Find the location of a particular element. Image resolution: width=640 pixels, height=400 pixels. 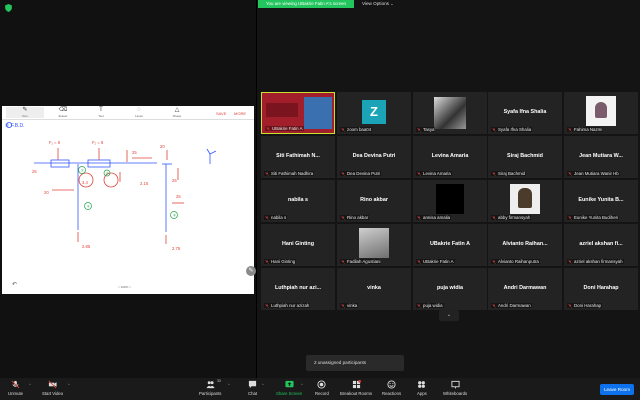

whiteboards-button: Whiteboards is located at coordinates (455, 388).